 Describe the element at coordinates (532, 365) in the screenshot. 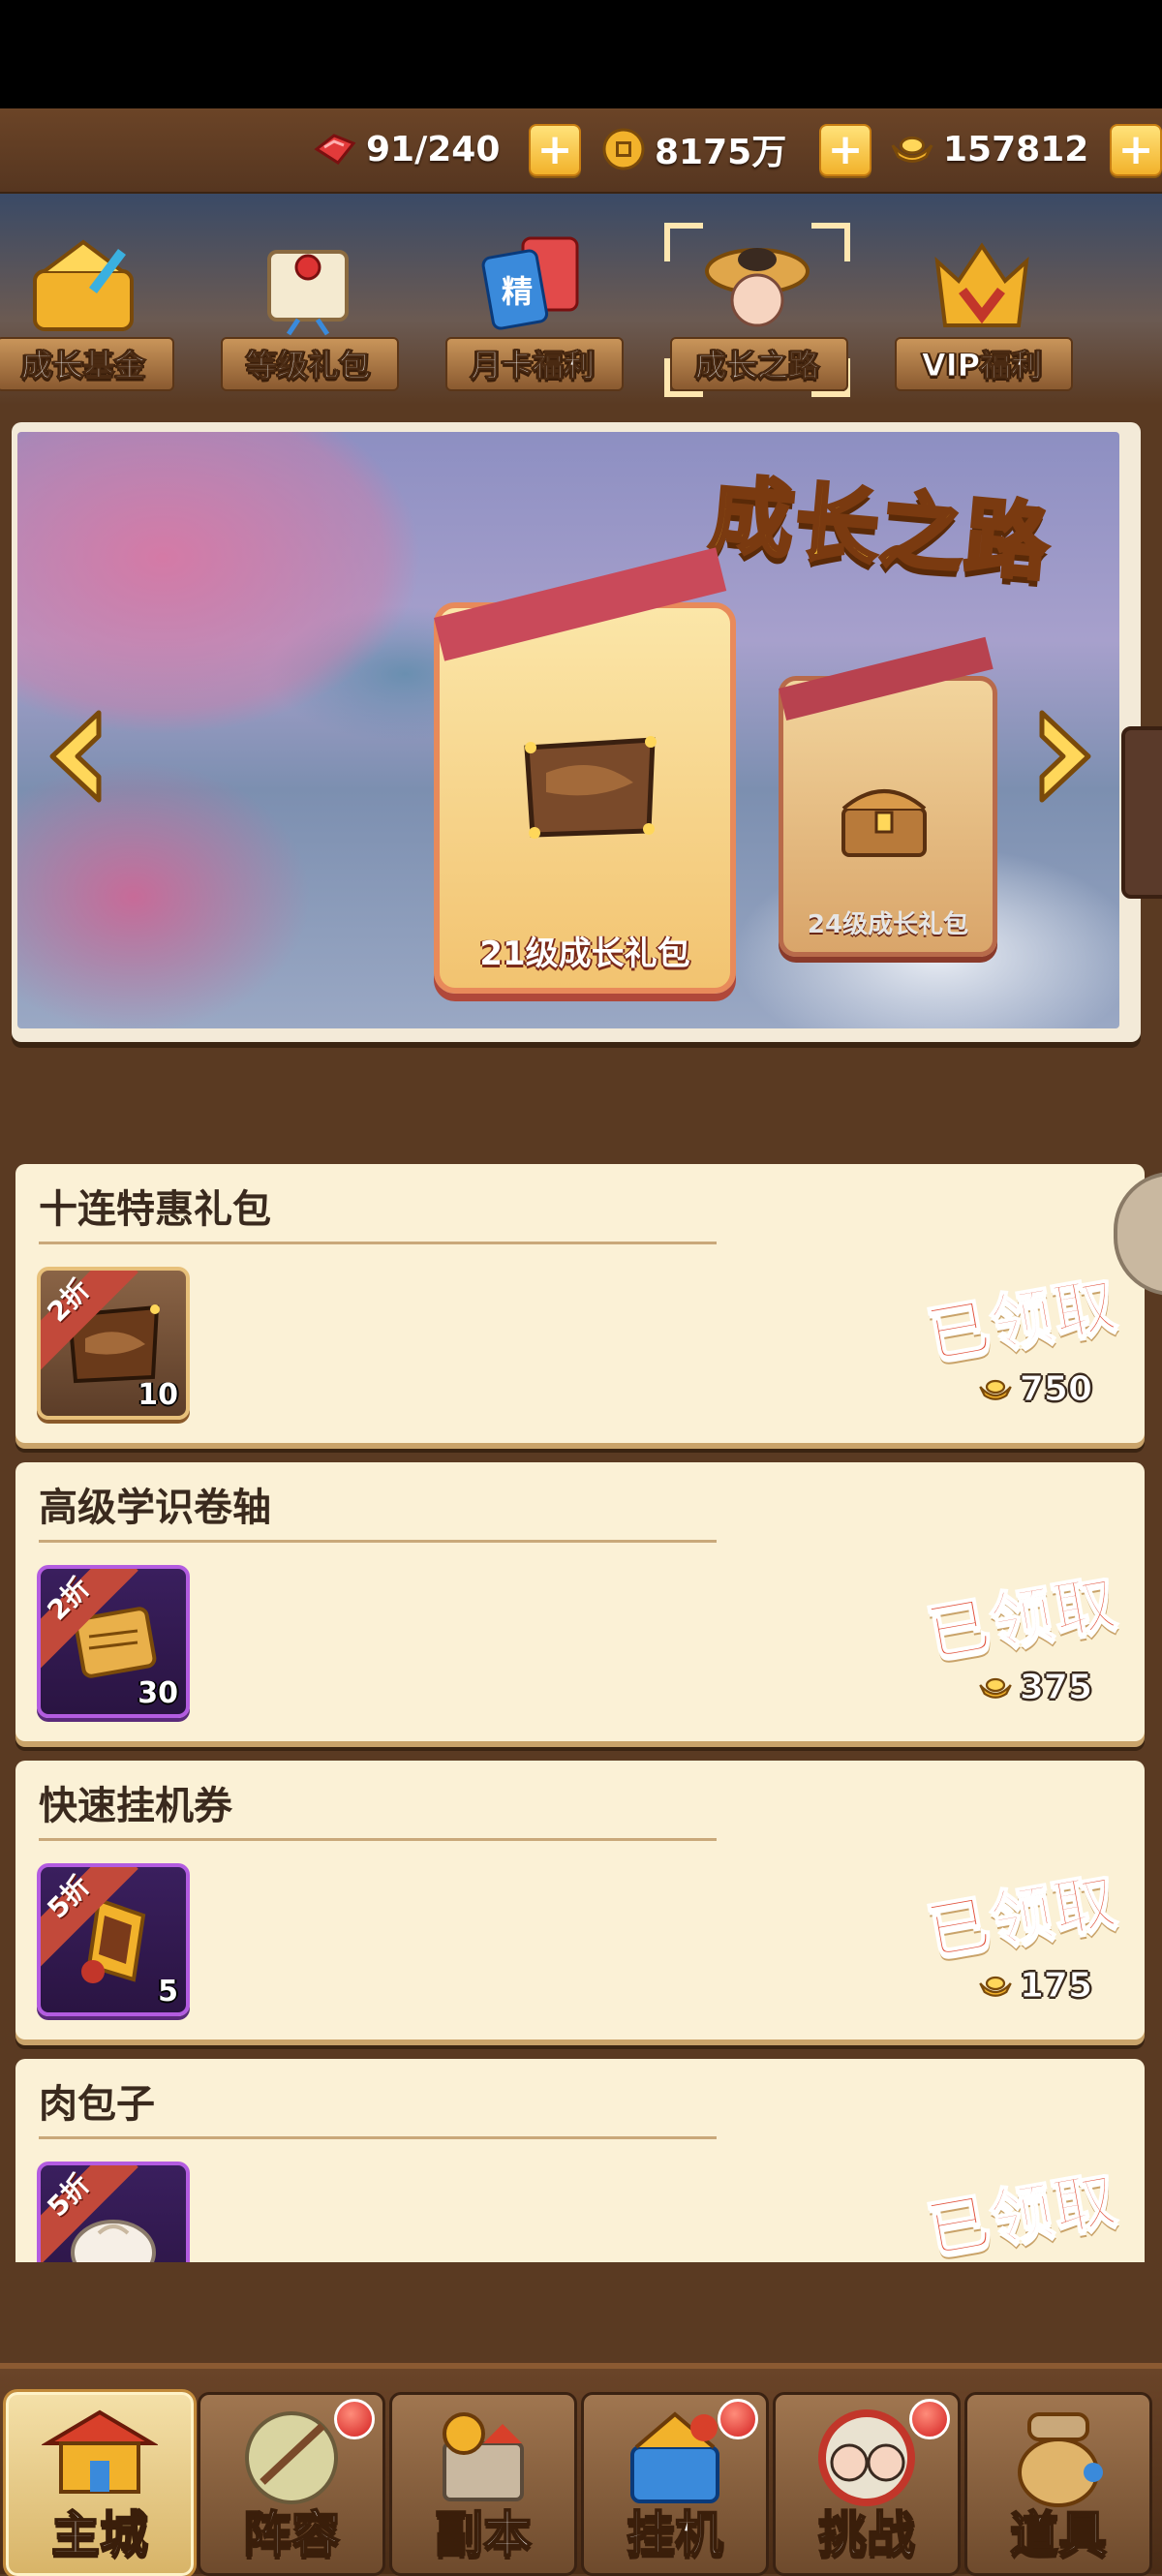

I see `tab-label: 月卡福利` at that location.